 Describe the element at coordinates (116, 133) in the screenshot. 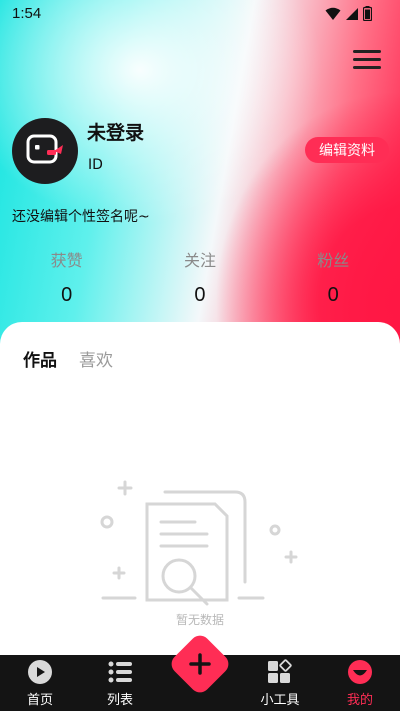

I see `username: 未登录` at that location.